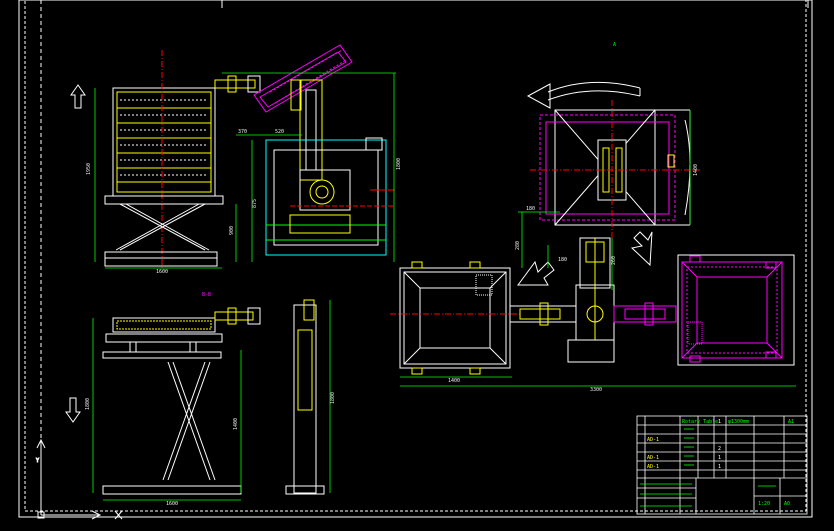 The image size is (834, 531). Describe the element at coordinates (787, 504) in the screenshot. I see `tb-sheet: A0` at that location.